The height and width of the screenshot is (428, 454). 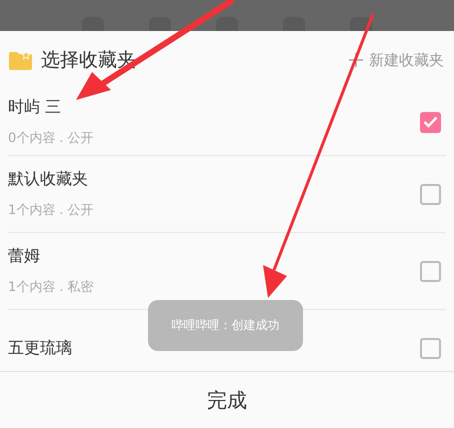 I want to click on folder-name: 蕾姆, so click(x=24, y=256).